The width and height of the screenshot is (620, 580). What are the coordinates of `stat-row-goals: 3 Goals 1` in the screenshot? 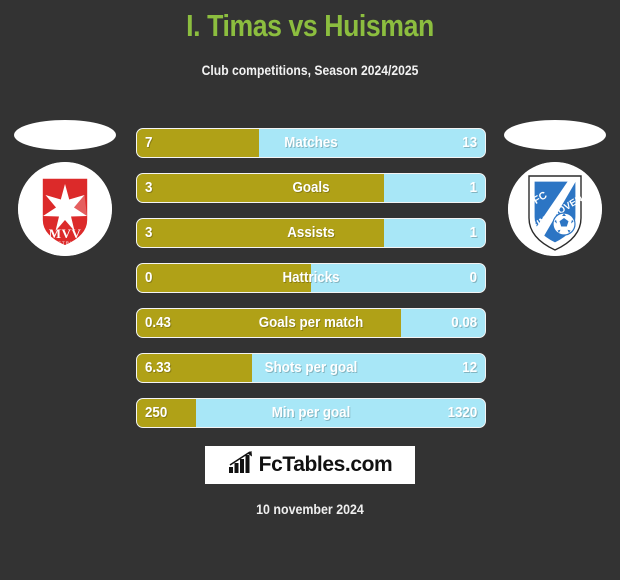 It's located at (311, 188).